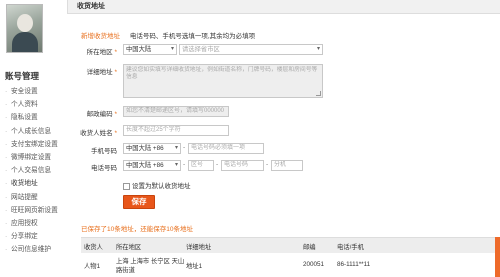  I want to click on name-label: 收货人姓名, so click(96, 133).